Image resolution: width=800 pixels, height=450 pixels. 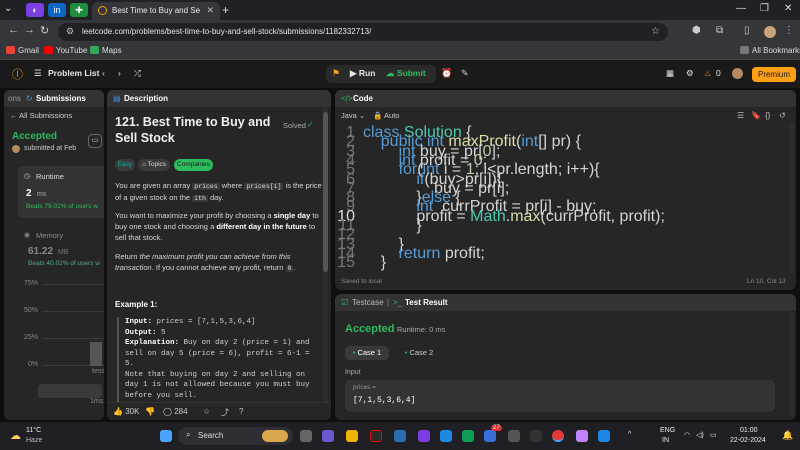 What do you see at coordinates (465, 73) in the screenshot?
I see `notes-icon: ✎` at bounding box center [465, 73].